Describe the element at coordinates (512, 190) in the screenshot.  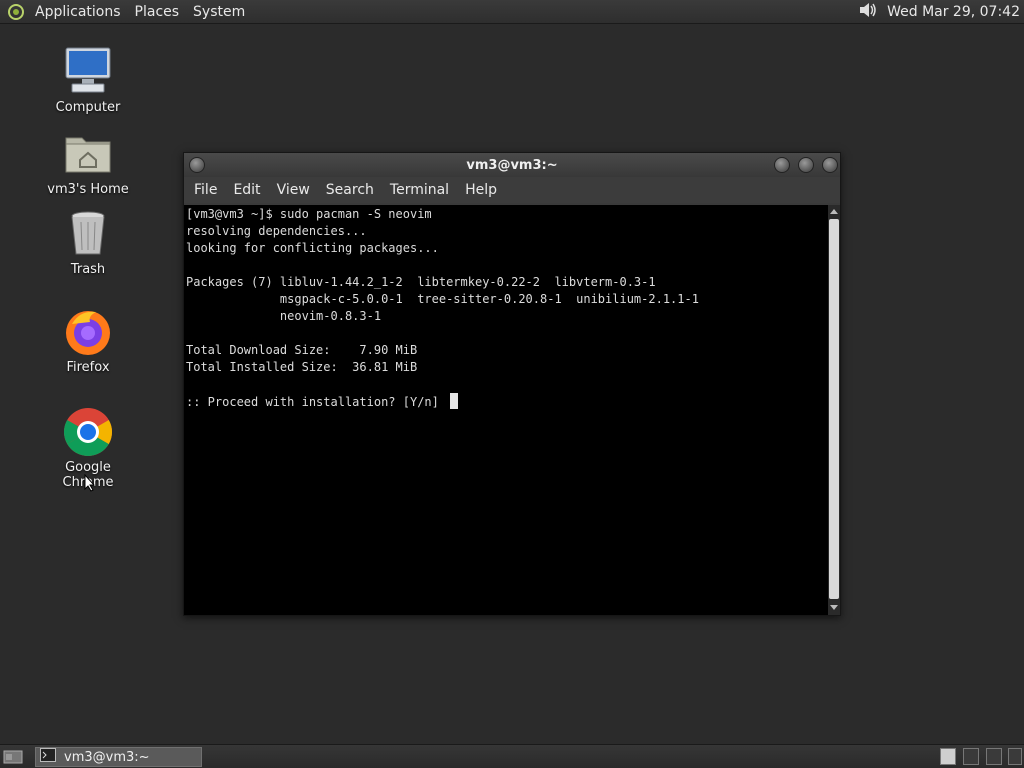
I see `terminal-menubar: File Edit View Search Terminal Help` at that location.